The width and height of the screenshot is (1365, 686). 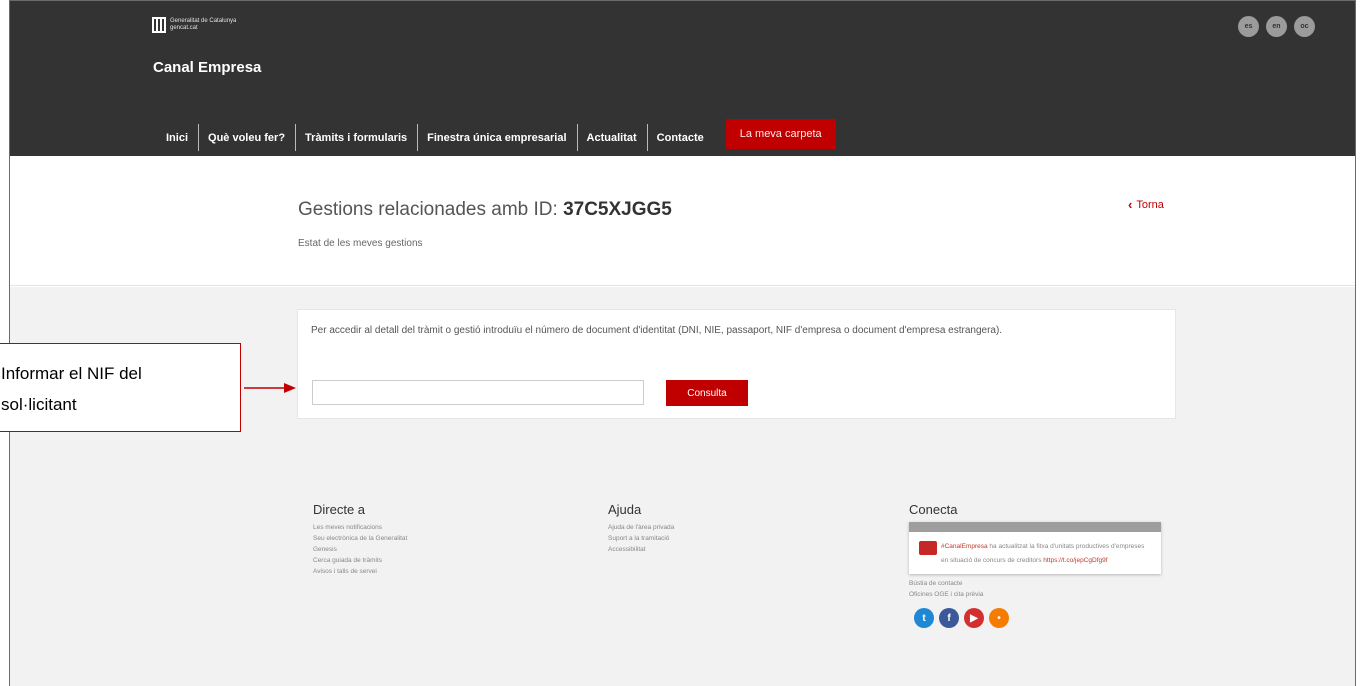 I want to click on canal-empresa-logo-icon, so click(x=928, y=548).